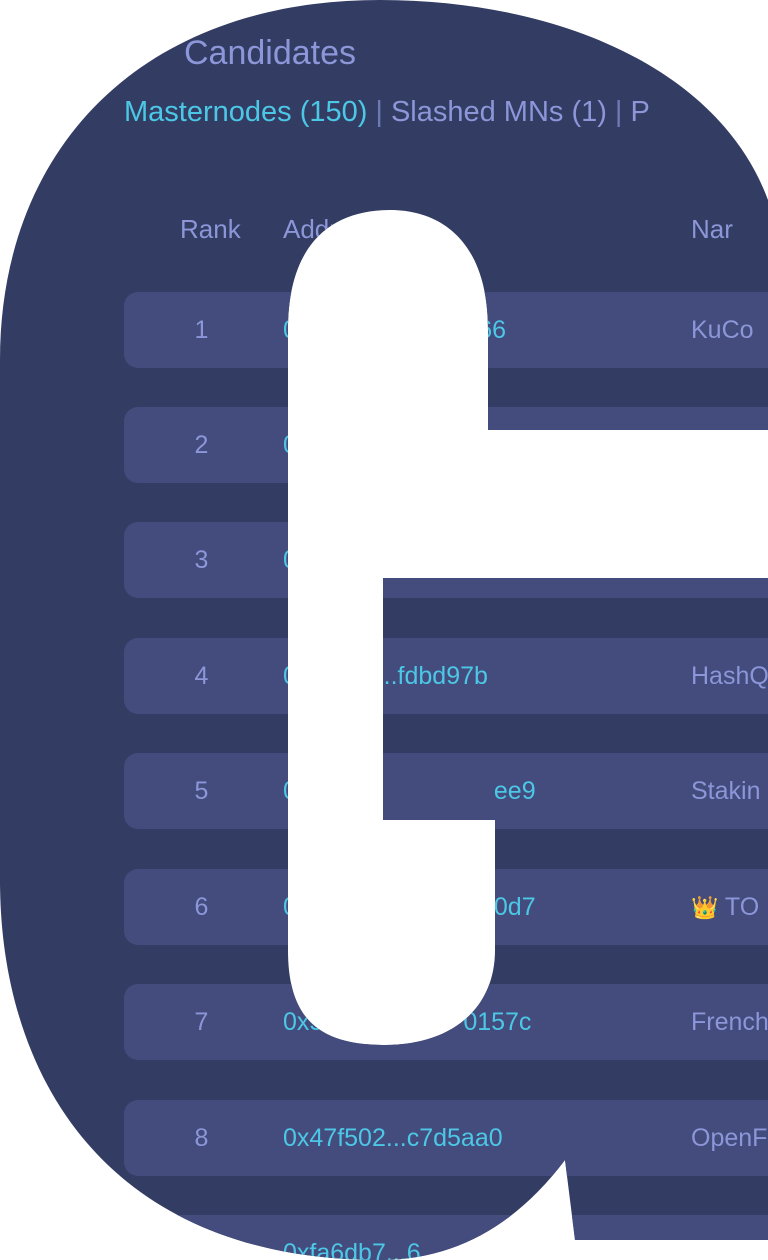 The height and width of the screenshot is (1260, 768). I want to click on tab-slashed-mns: Slashed MNs (1), so click(499, 112).